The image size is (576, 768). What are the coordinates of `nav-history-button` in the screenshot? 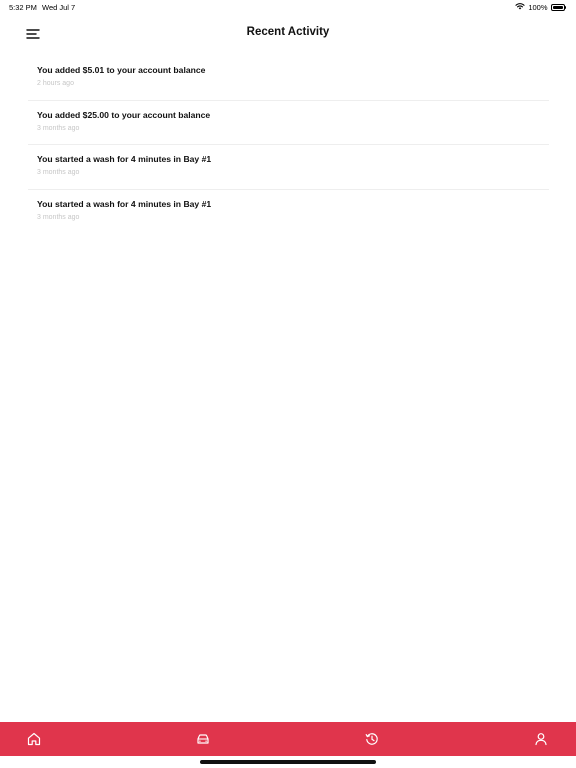 It's located at (372, 739).